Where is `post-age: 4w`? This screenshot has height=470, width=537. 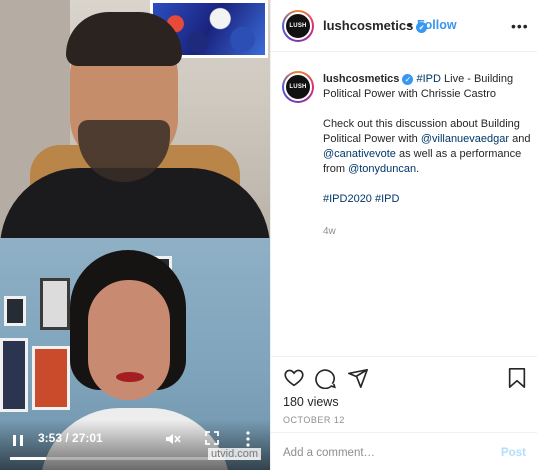 post-age: 4w is located at coordinates (329, 231).